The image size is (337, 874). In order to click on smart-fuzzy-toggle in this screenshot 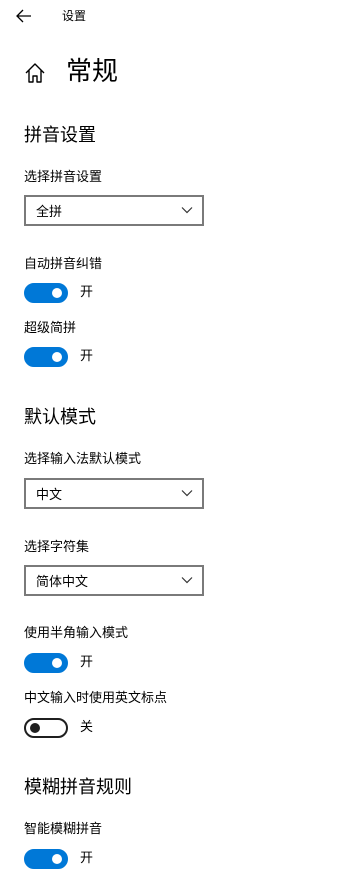, I will do `click(46, 859)`.